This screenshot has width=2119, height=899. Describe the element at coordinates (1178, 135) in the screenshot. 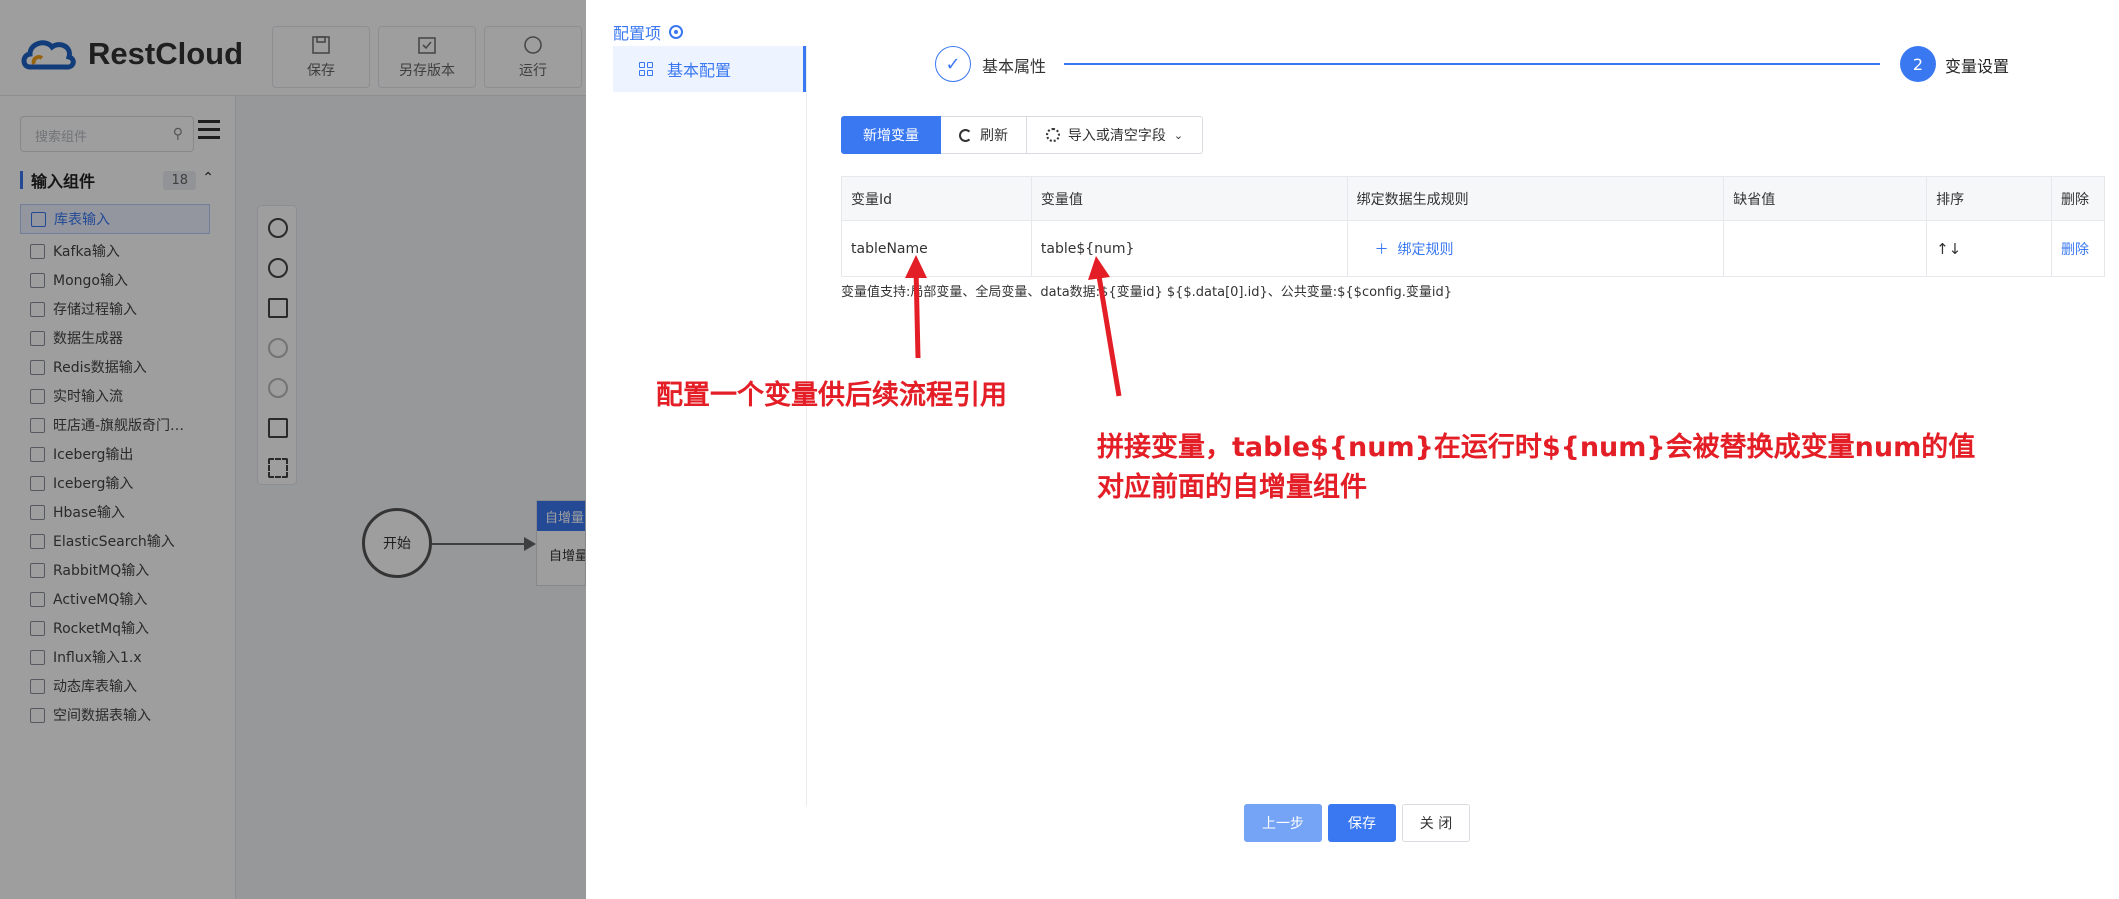

I see `chevron-down-icon: ⌄` at that location.